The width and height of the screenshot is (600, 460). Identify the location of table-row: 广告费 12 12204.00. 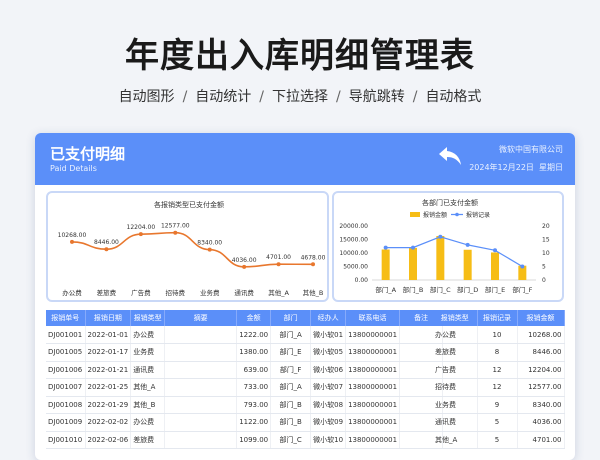
(499, 370).